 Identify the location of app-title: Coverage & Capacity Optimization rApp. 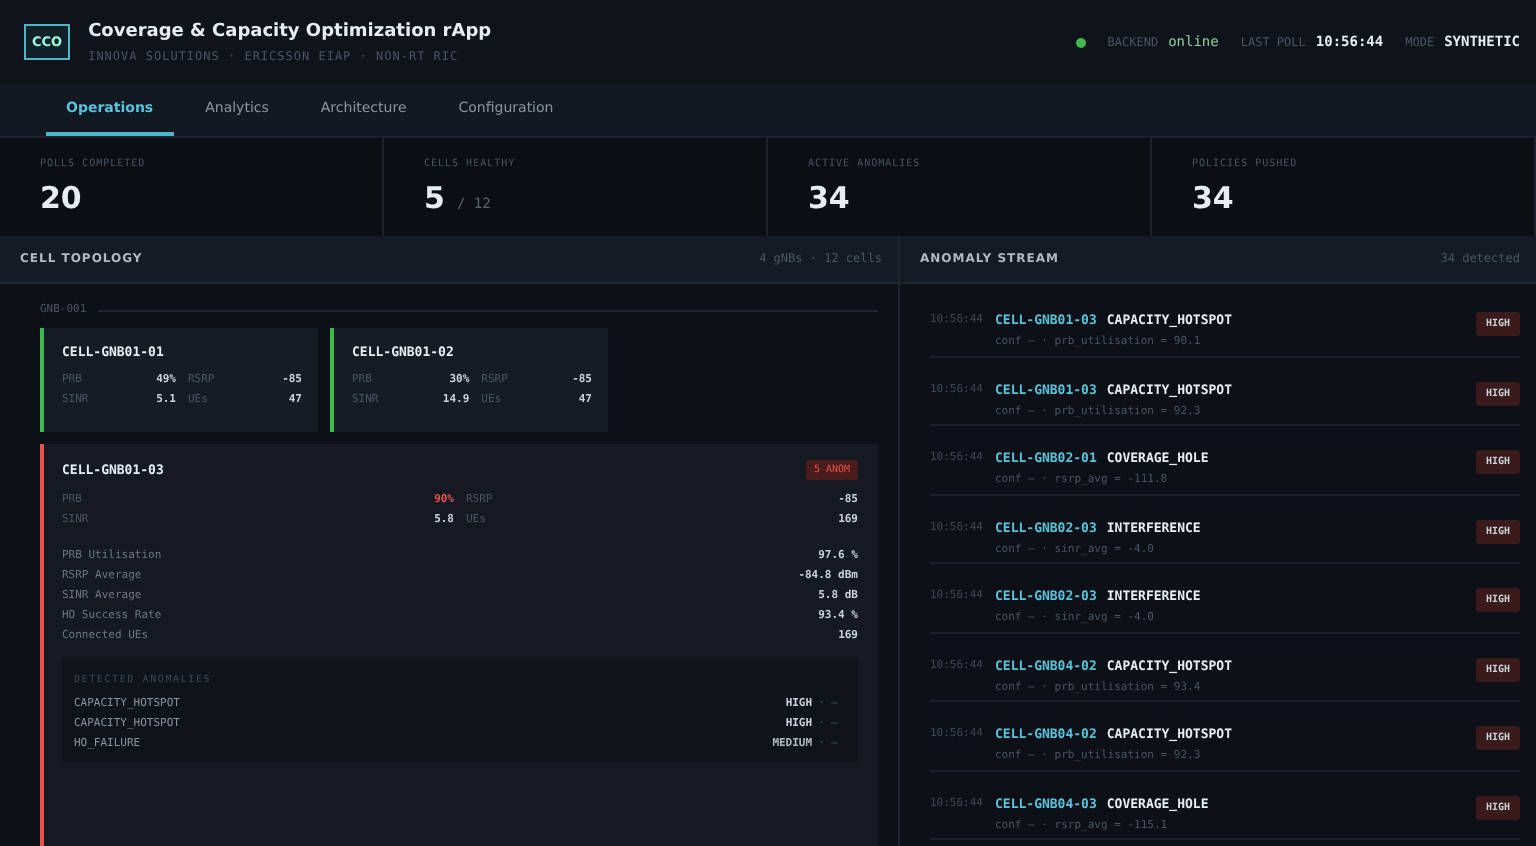
(290, 31).